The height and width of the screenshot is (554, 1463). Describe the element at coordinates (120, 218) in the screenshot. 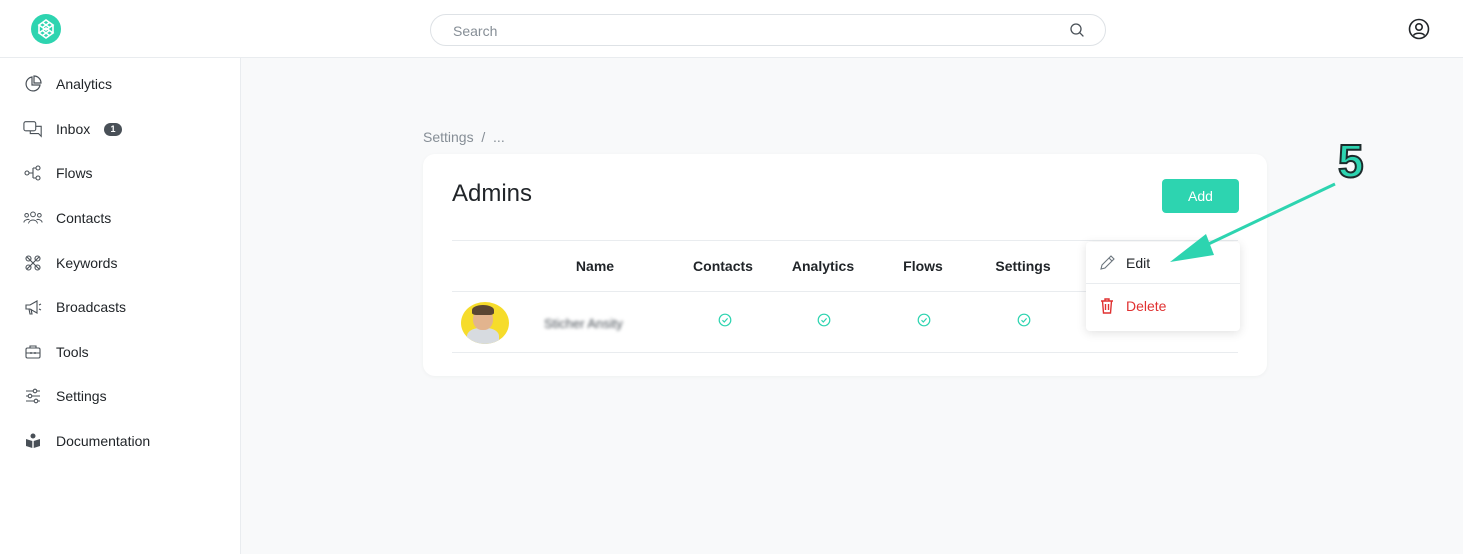

I see `sidebar-item-contacts: Contacts` at that location.